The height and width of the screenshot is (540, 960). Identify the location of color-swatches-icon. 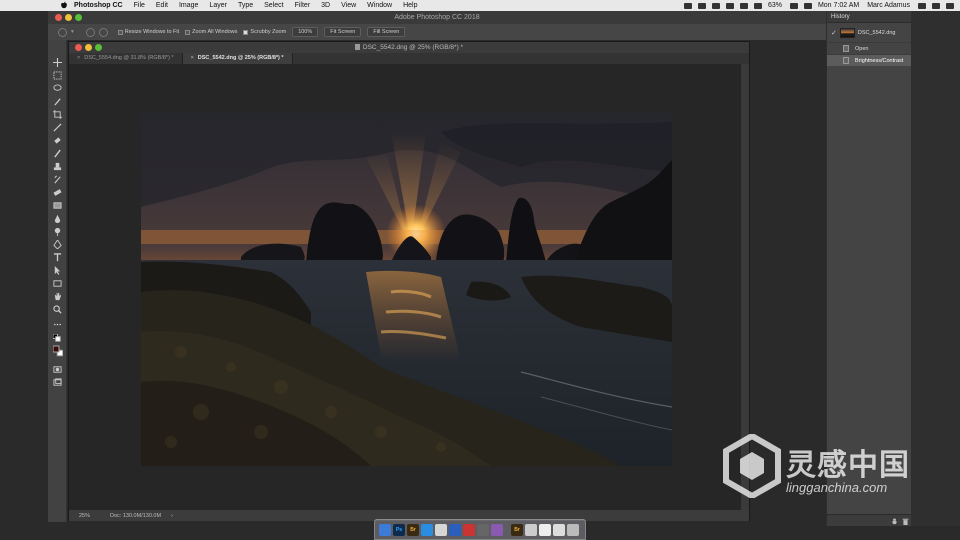
(58, 351).